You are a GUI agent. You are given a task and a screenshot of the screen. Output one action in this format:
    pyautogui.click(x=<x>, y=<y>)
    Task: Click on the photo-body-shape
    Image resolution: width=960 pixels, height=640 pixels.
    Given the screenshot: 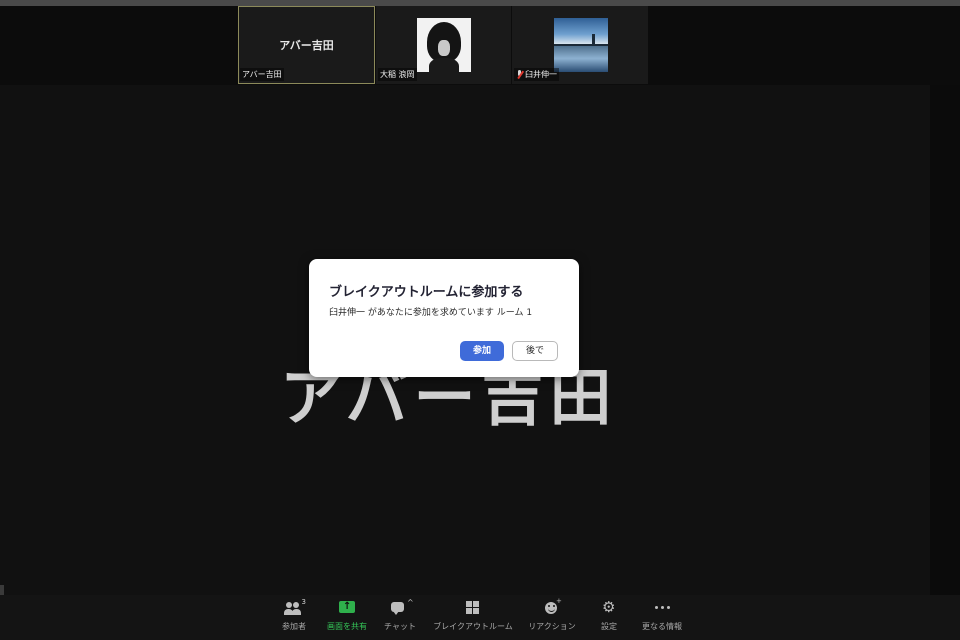 What is the action you would take?
    pyautogui.click(x=444, y=65)
    